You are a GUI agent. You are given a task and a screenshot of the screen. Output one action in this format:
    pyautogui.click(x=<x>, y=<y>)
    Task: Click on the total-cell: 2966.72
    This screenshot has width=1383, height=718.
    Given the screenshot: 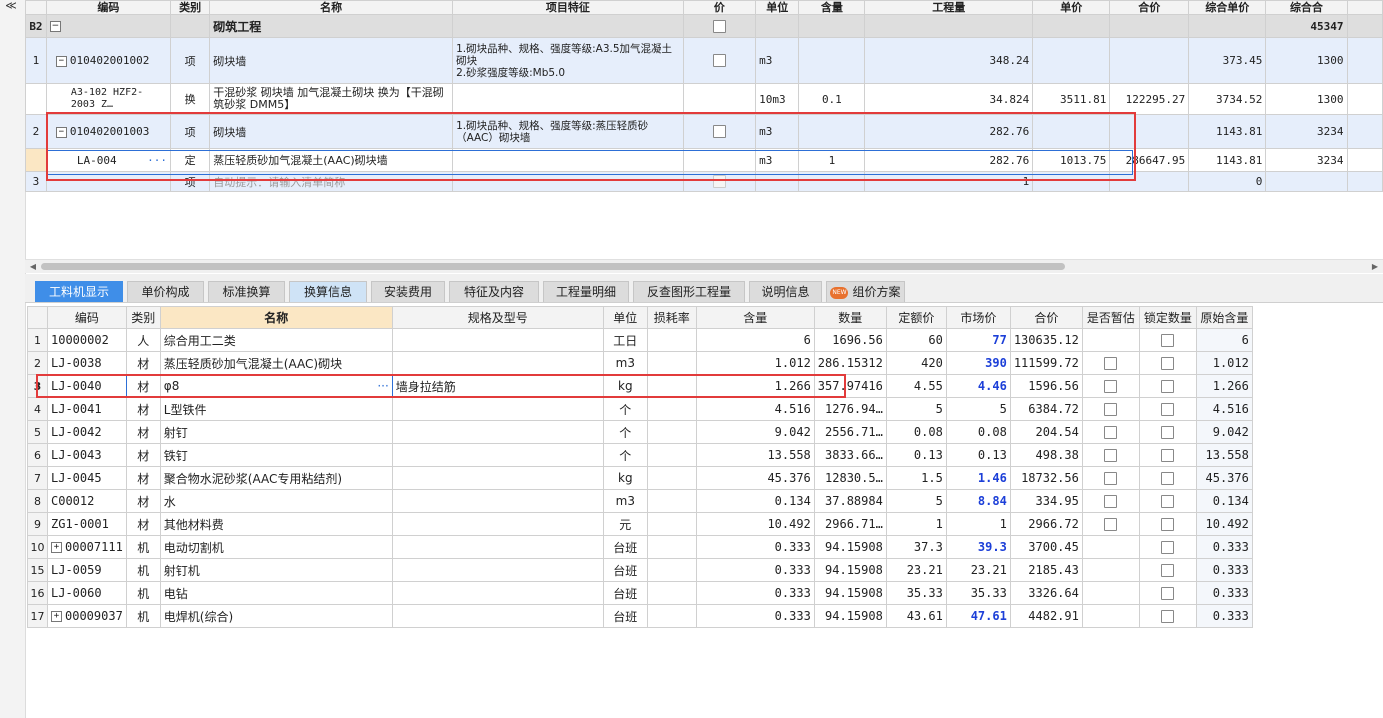 What is the action you would take?
    pyautogui.click(x=1046, y=524)
    